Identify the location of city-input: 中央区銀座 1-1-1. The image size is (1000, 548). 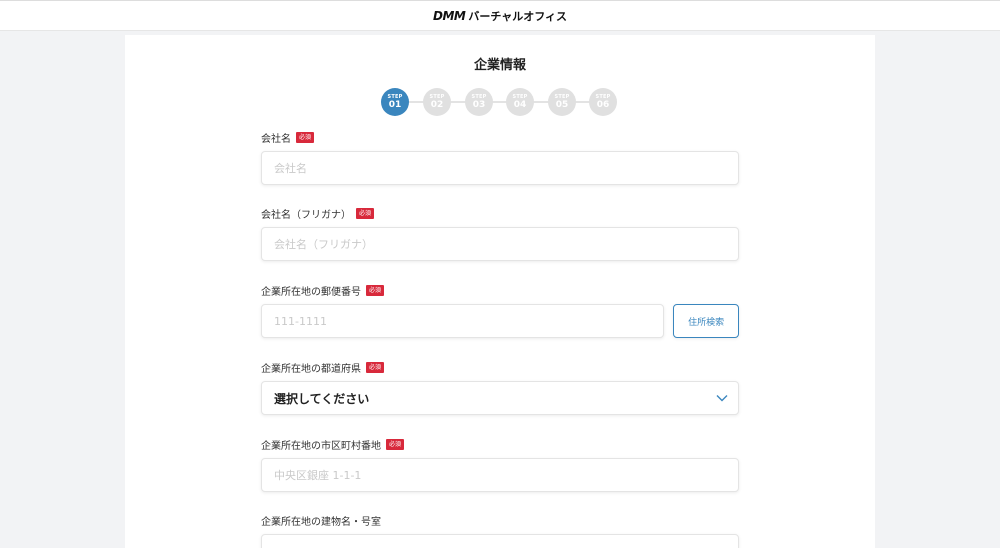
(500, 475).